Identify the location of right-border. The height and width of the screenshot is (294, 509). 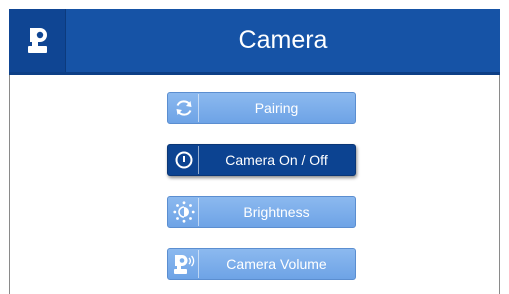
(499, 184).